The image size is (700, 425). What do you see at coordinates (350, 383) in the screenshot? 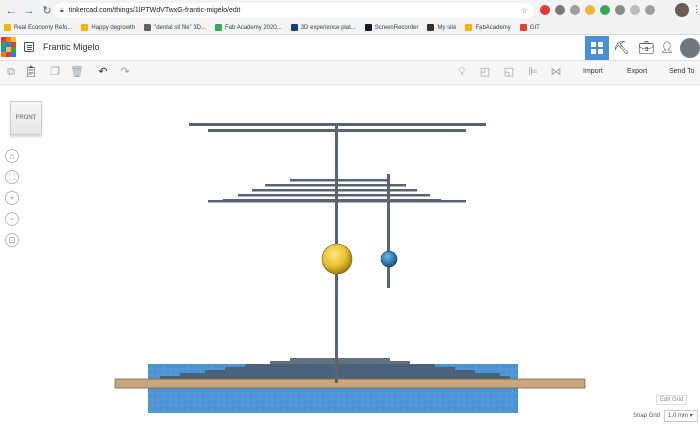
I see `base-plank` at bounding box center [350, 383].